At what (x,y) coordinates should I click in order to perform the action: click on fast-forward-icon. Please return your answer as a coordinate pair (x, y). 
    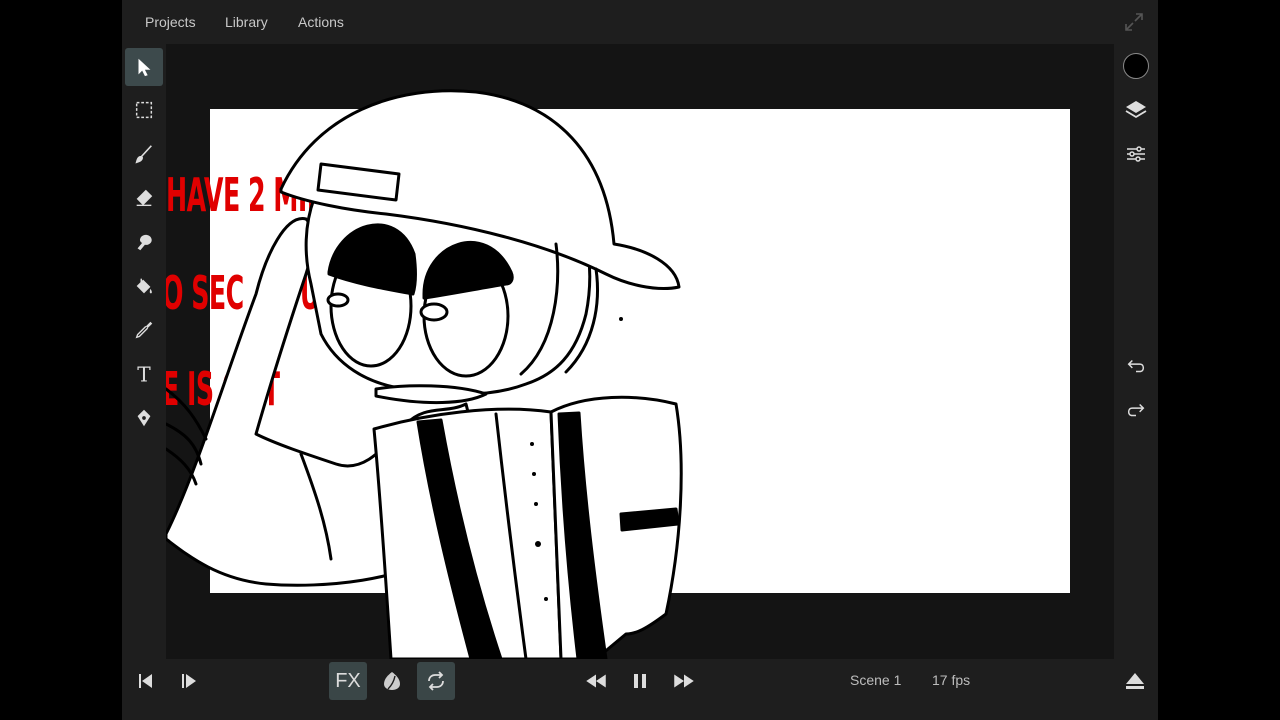
    Looking at the image, I should click on (684, 681).